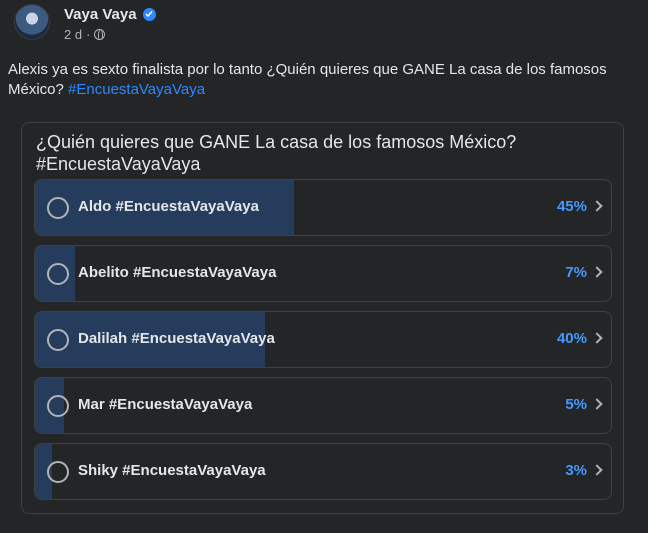 The height and width of the screenshot is (533, 648). Describe the element at coordinates (100, 34) in the screenshot. I see `globe-icon` at that location.